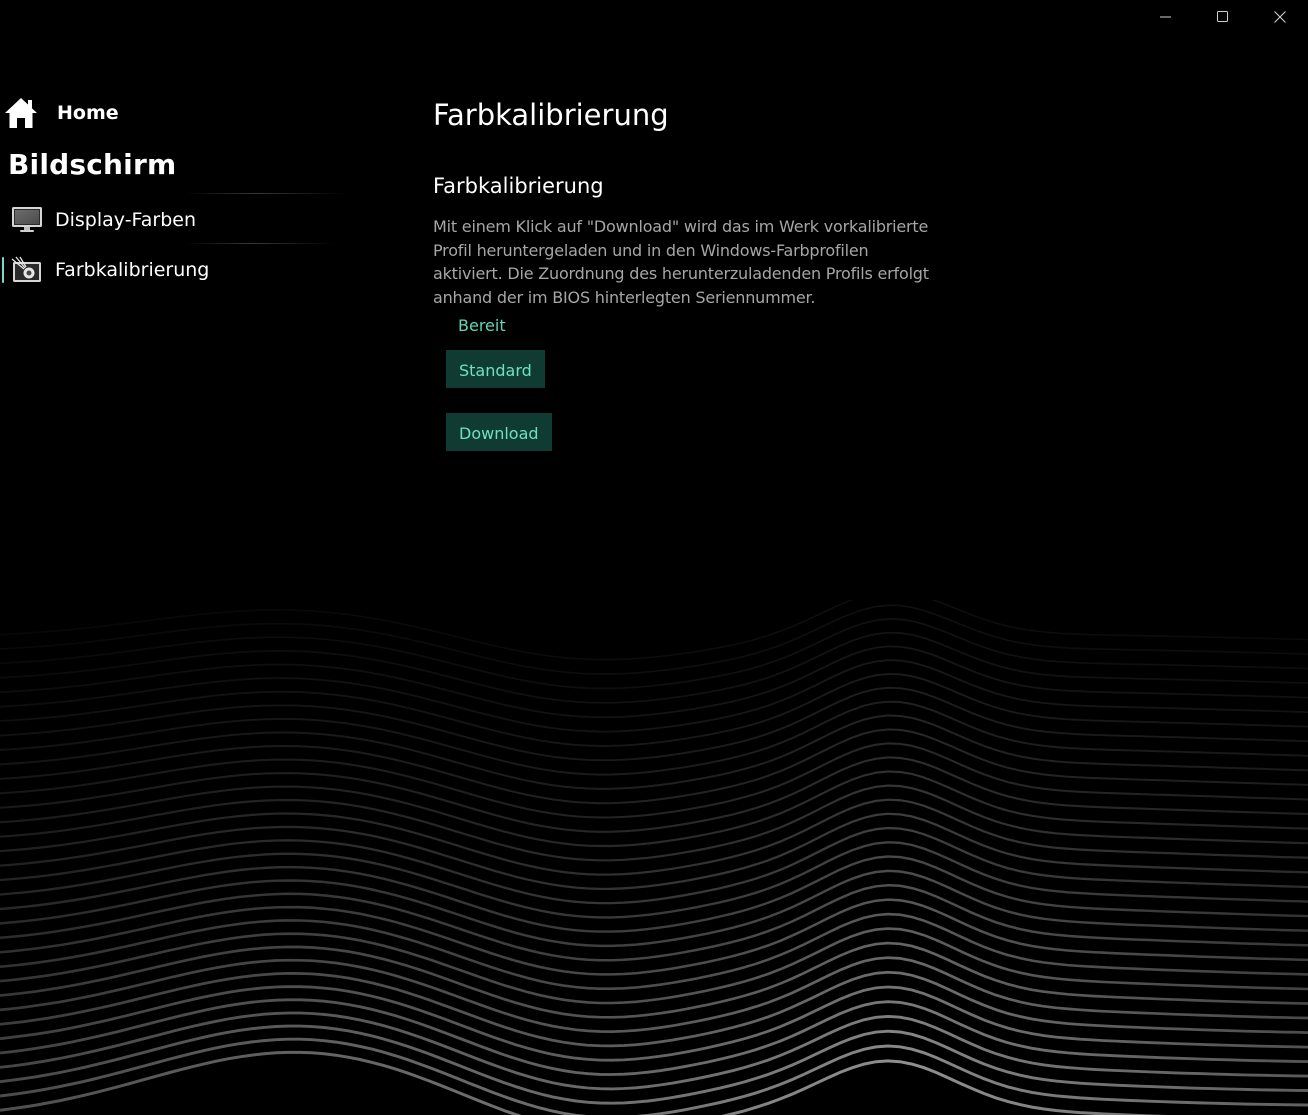  What do you see at coordinates (88, 113) in the screenshot?
I see `home-label: Home` at bounding box center [88, 113].